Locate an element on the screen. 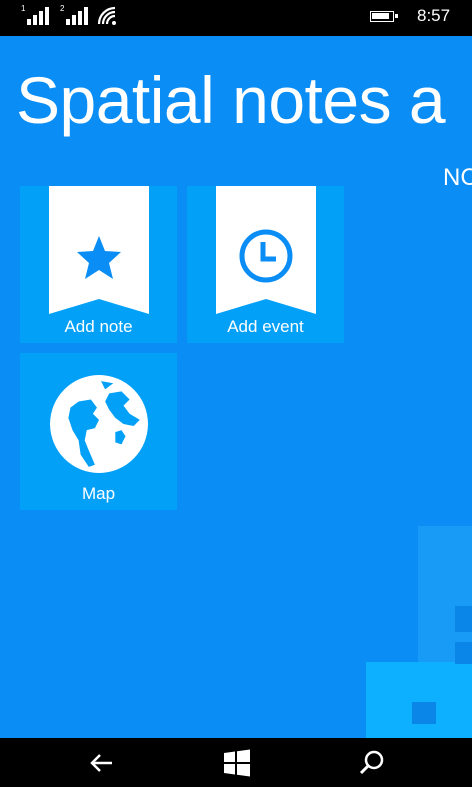 Image resolution: width=472 pixels, height=787 pixels. back-arrow-icon is located at coordinates (101, 763).